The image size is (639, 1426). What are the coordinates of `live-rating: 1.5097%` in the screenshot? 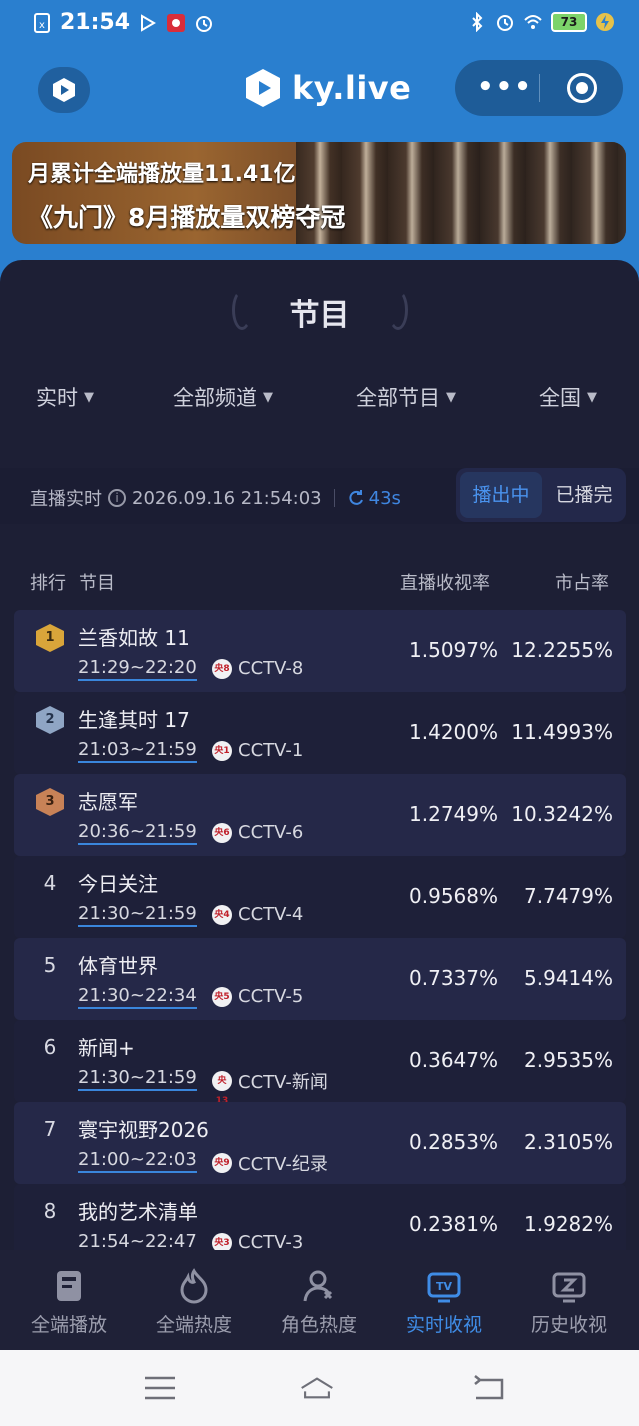 It's located at (453, 650).